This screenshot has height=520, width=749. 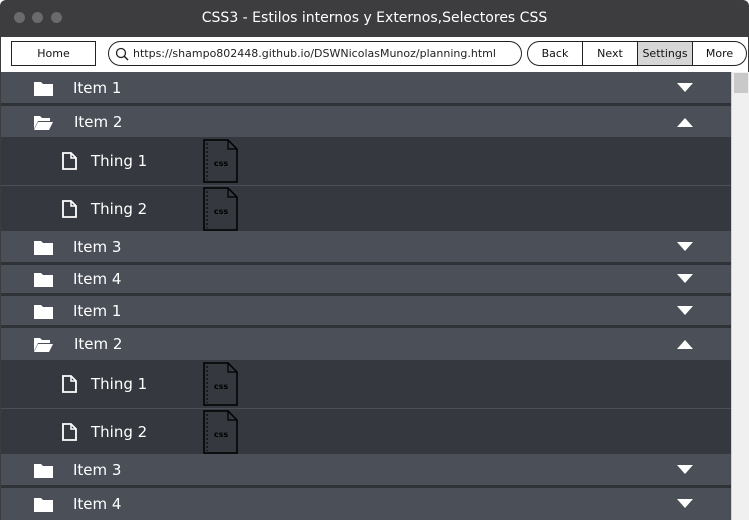 I want to click on back-button: Back, so click(x=555, y=53).